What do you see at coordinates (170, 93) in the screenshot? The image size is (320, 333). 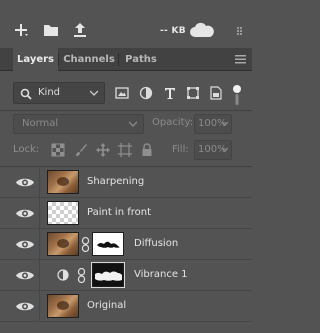 I see `filter-type-icon` at bounding box center [170, 93].